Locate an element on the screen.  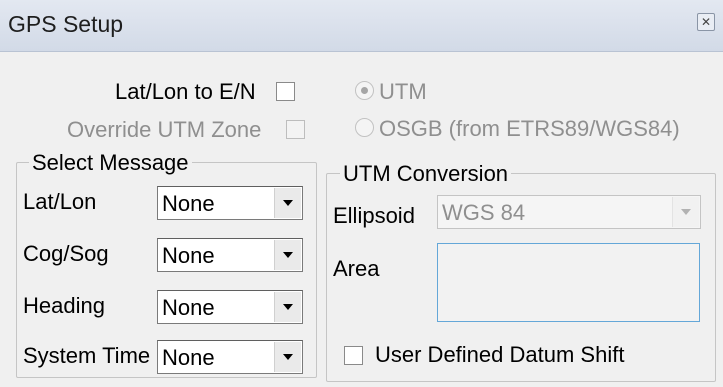
override-utm-zone-checkbox is located at coordinates (295, 129).